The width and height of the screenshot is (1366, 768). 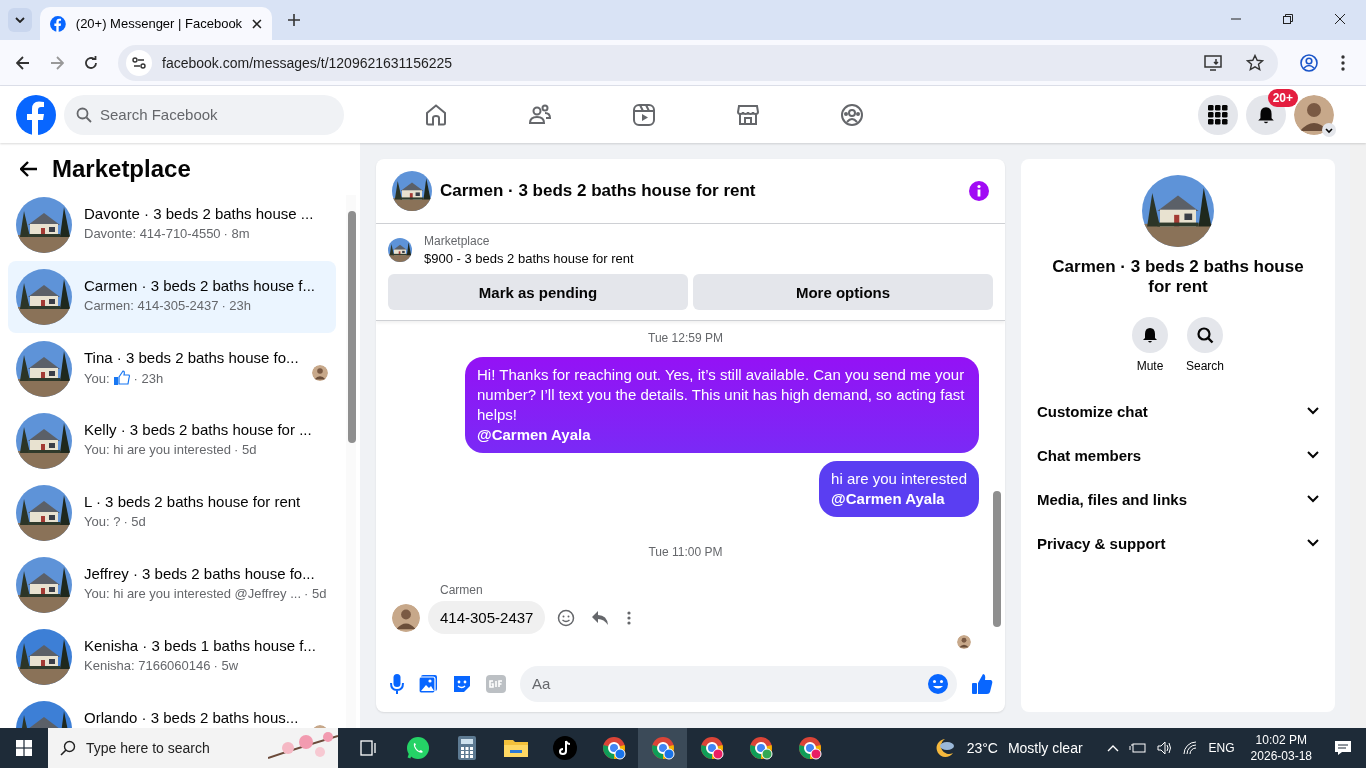 I want to click on windows-logo, so click(x=24, y=748).